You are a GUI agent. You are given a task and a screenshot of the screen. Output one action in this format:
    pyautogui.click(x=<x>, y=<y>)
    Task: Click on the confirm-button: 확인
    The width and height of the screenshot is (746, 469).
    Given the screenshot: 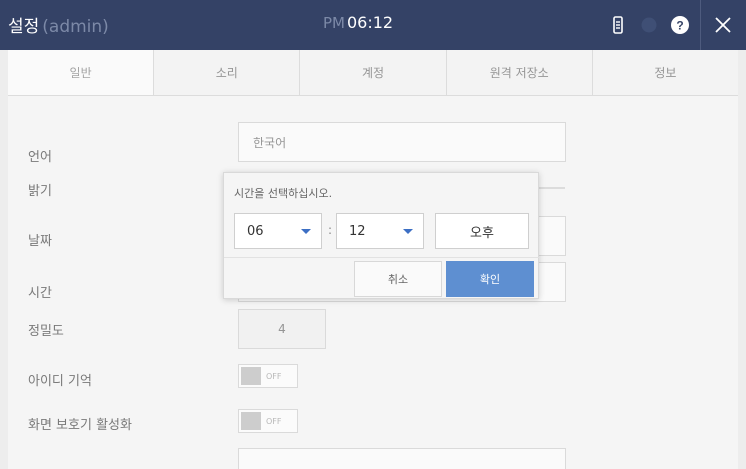 What is the action you would take?
    pyautogui.click(x=490, y=279)
    